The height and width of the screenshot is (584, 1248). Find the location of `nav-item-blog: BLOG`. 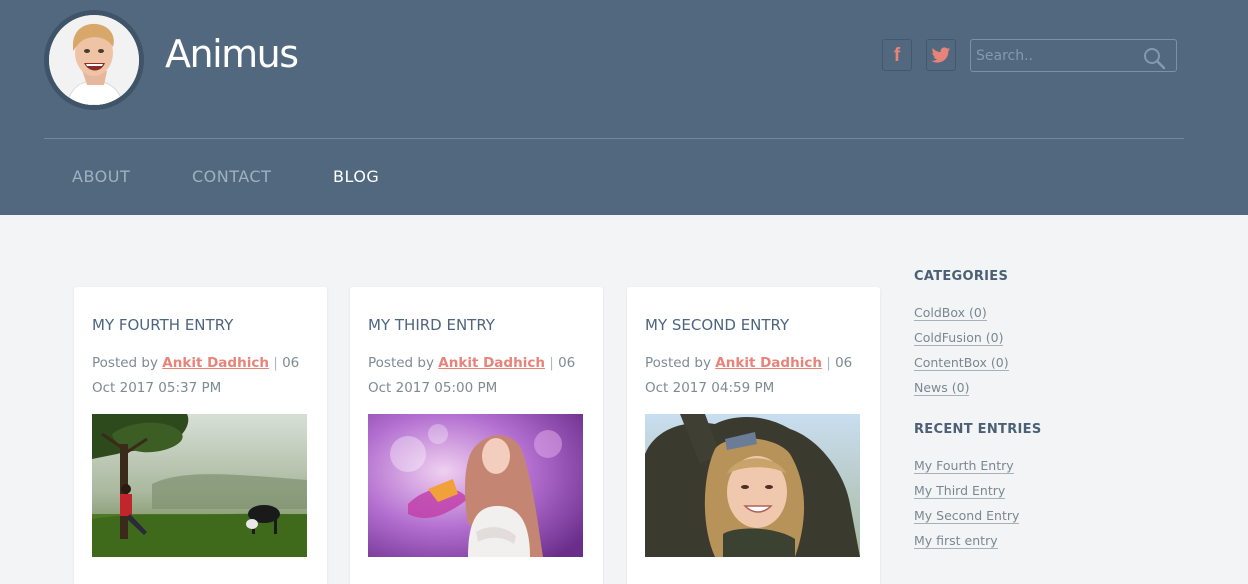

nav-item-blog: BLOG is located at coordinates (356, 176).